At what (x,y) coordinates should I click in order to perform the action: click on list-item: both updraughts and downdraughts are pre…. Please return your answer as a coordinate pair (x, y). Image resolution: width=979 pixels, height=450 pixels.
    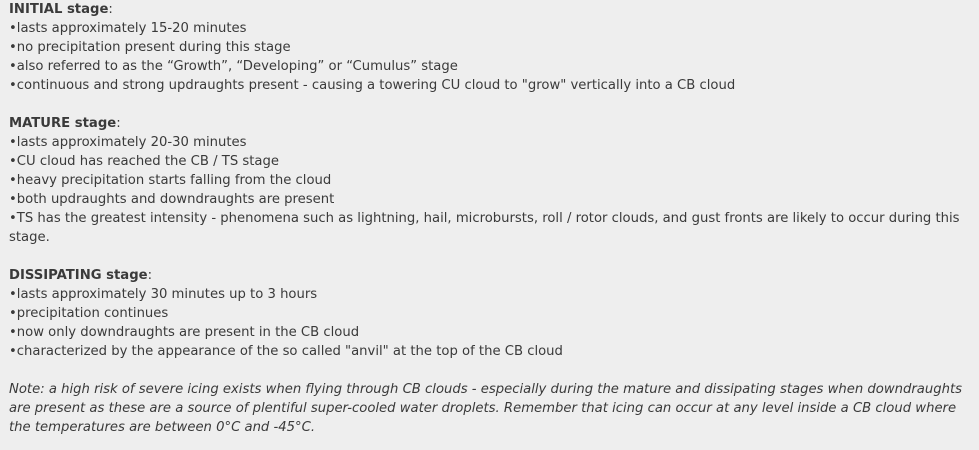
    Looking at the image, I should click on (489, 199).